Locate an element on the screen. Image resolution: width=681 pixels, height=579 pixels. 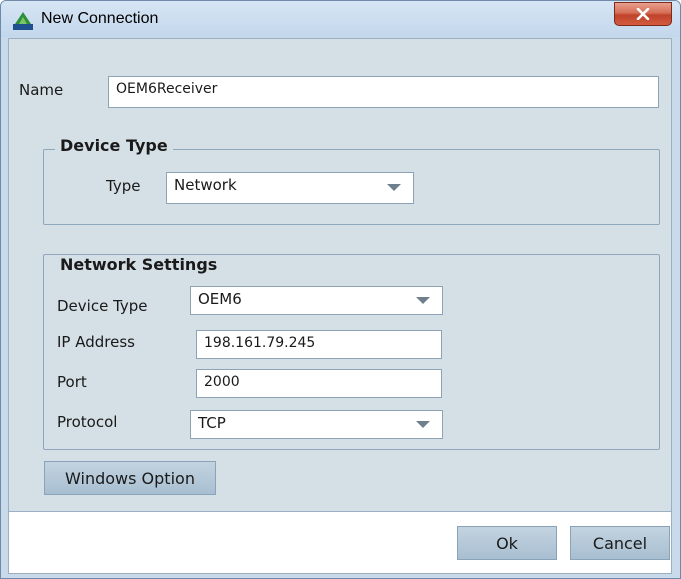
window-title: New Connection is located at coordinates (100, 18).